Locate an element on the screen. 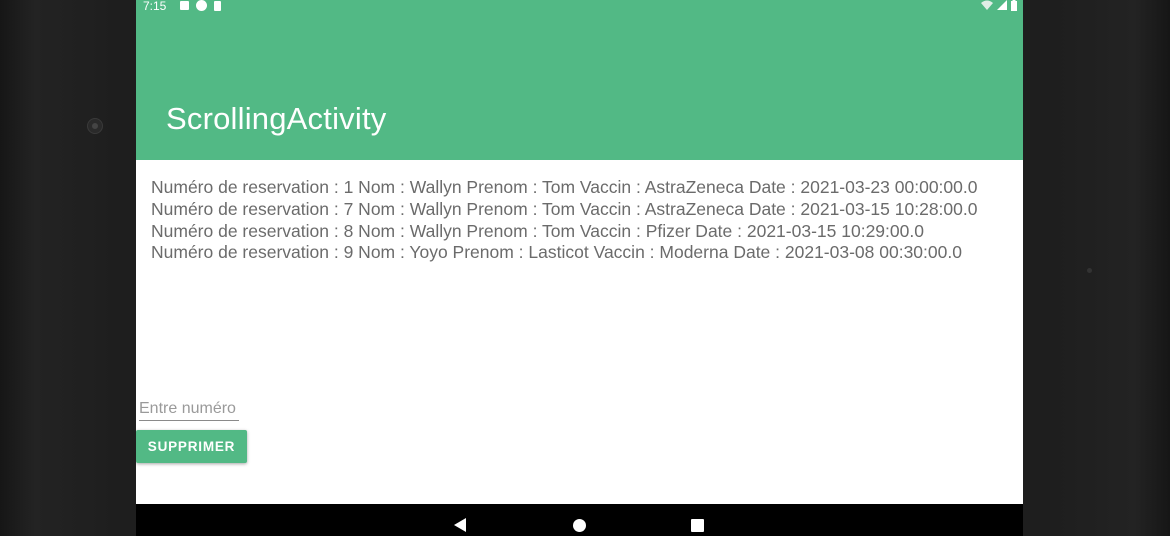  delete-button: SUPPRIMER is located at coordinates (191, 446).